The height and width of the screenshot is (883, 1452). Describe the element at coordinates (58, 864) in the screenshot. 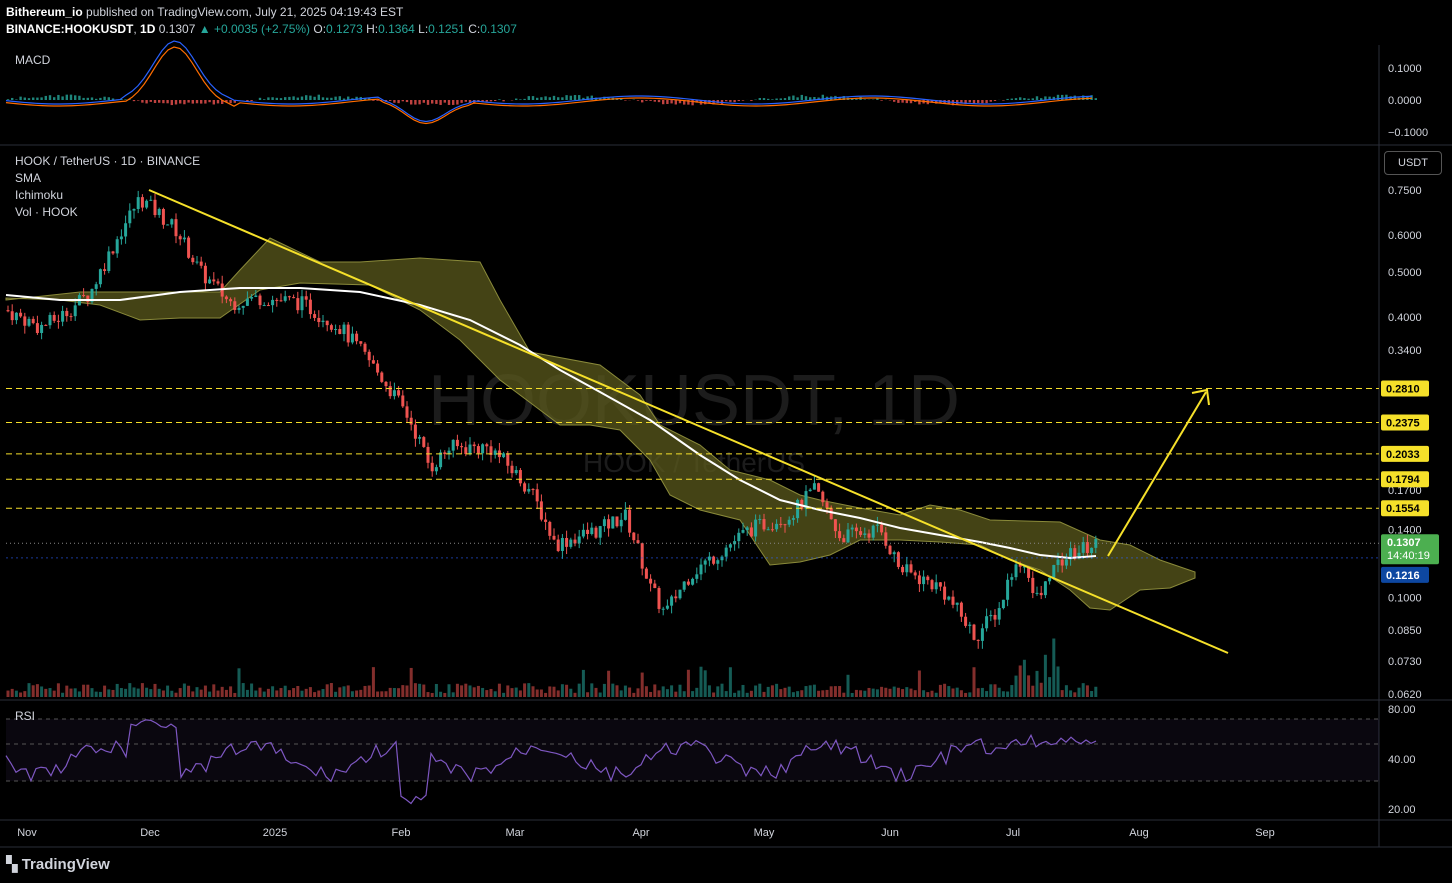

I see `tradingview-logo: ▚ TradingView` at that location.